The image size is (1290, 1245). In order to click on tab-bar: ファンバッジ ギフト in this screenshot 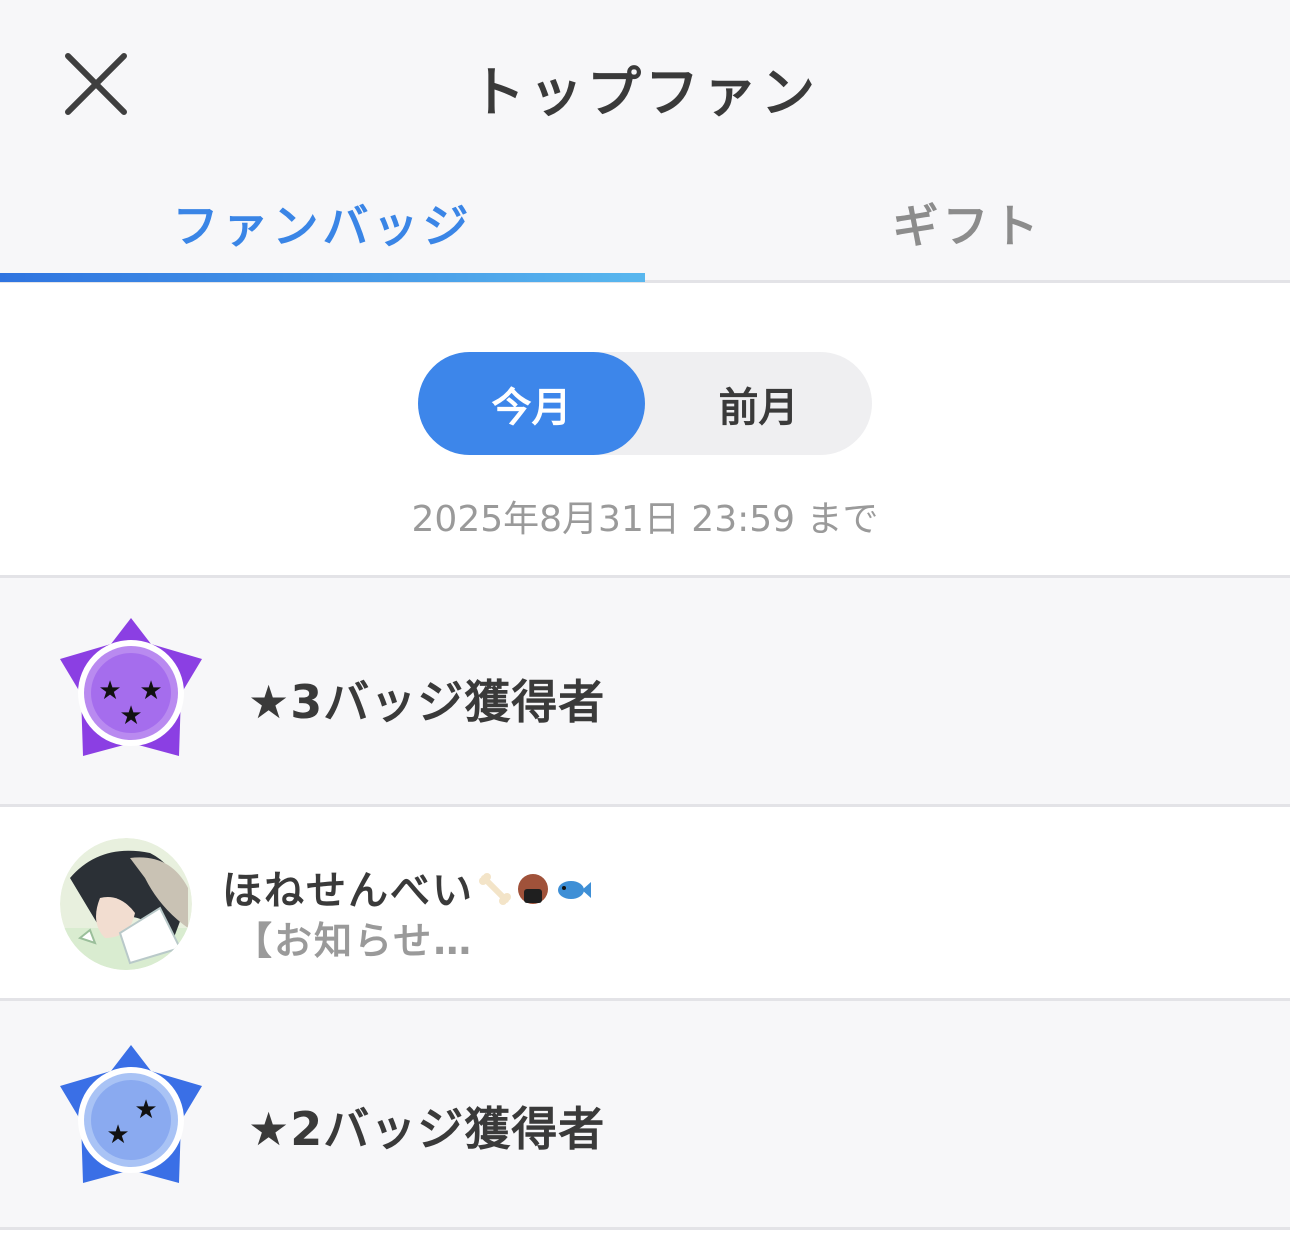, I will do `click(645, 224)`.